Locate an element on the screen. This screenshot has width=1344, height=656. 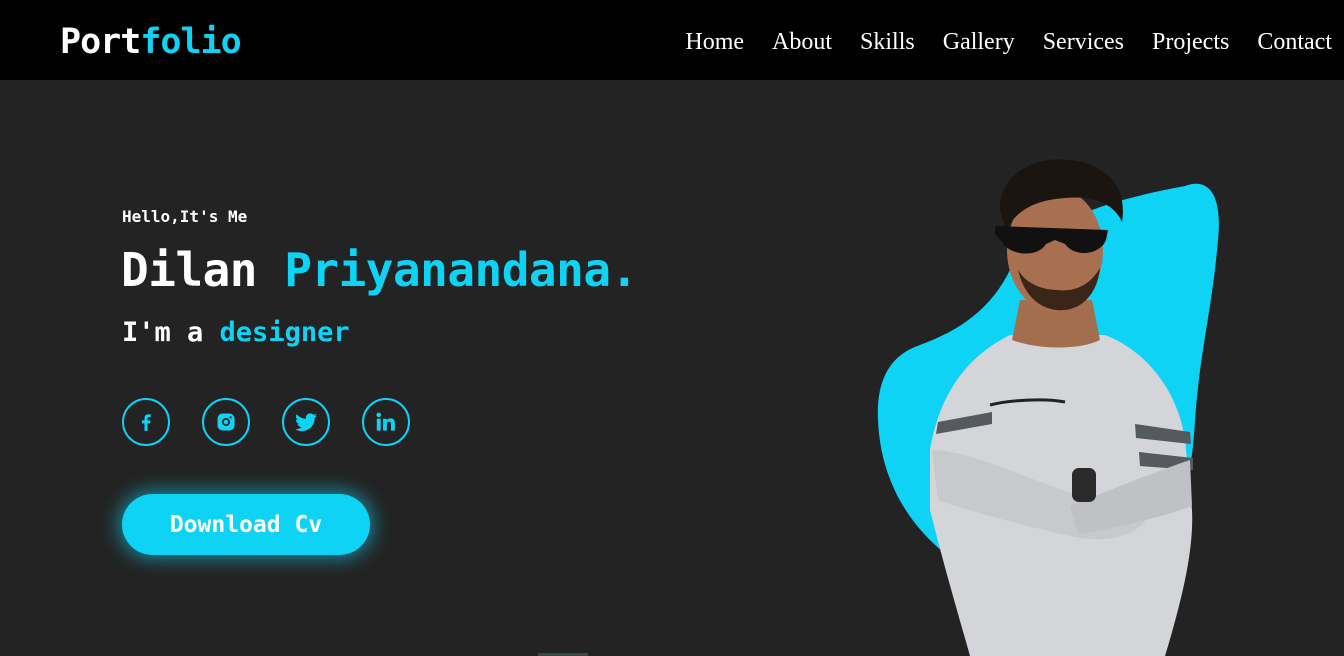
linkedin-icon is located at coordinates (385, 421).